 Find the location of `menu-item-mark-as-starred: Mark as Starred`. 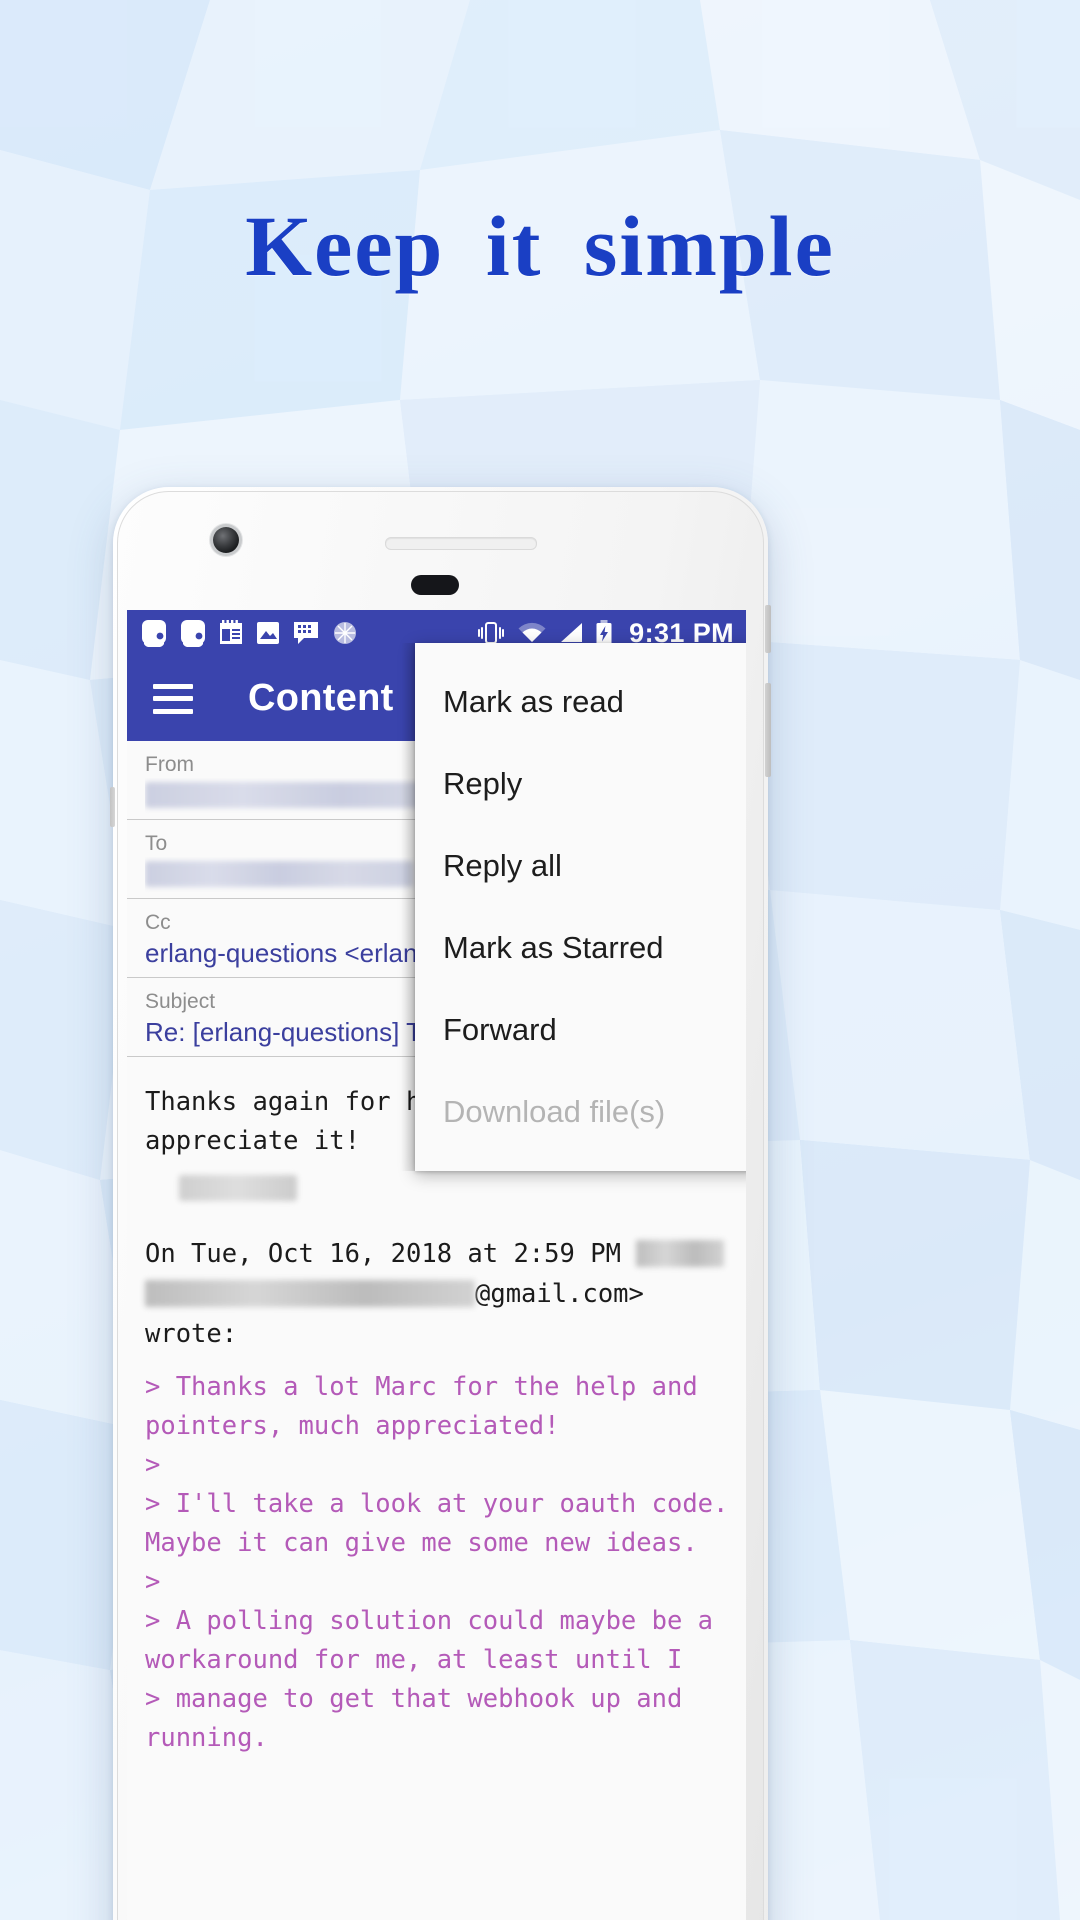

menu-item-mark-as-starred: Mark as Starred is located at coordinates (580, 948).